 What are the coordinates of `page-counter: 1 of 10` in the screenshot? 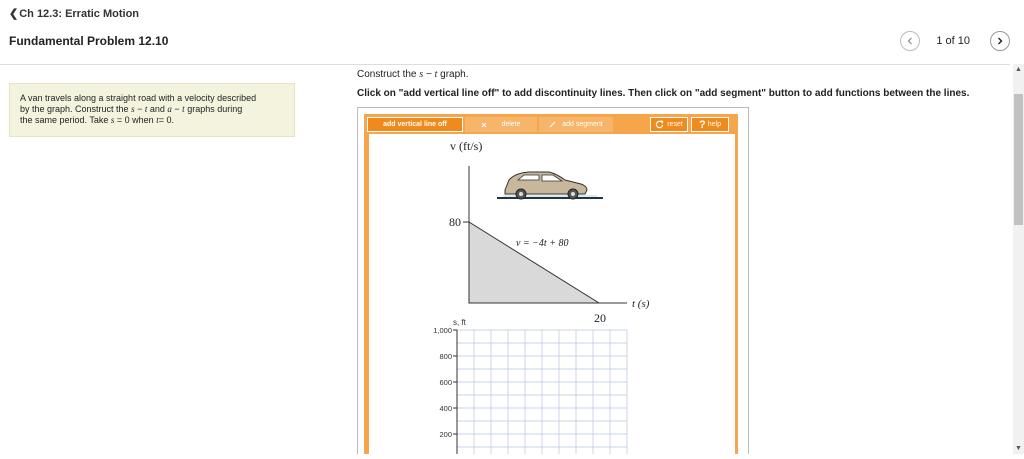 It's located at (953, 41).